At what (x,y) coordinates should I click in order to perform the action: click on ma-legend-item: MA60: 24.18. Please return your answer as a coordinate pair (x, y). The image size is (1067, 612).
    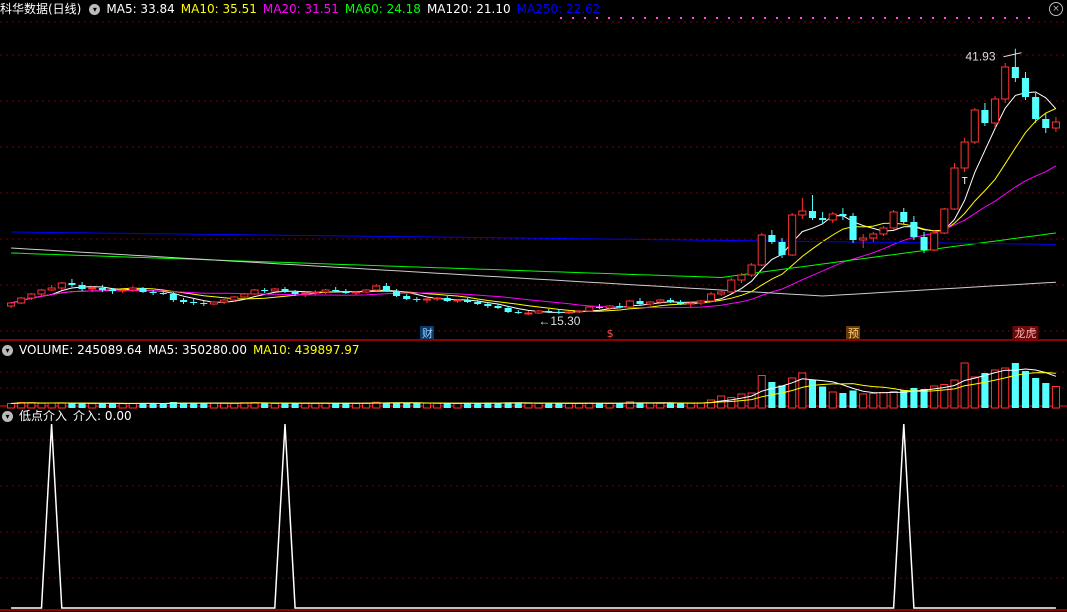
    Looking at the image, I should click on (382, 9).